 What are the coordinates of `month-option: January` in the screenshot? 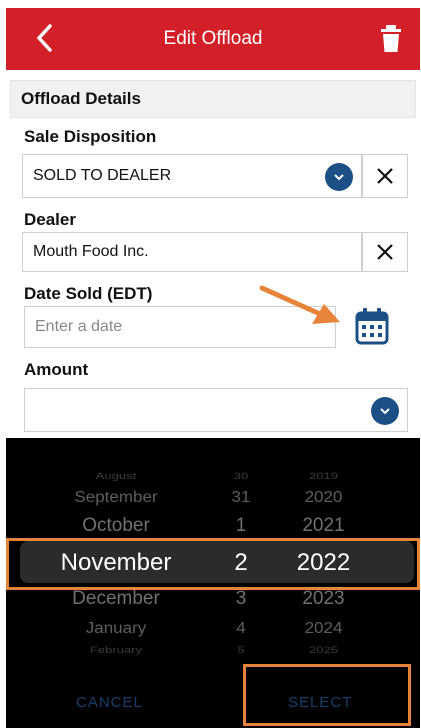 It's located at (116, 629).